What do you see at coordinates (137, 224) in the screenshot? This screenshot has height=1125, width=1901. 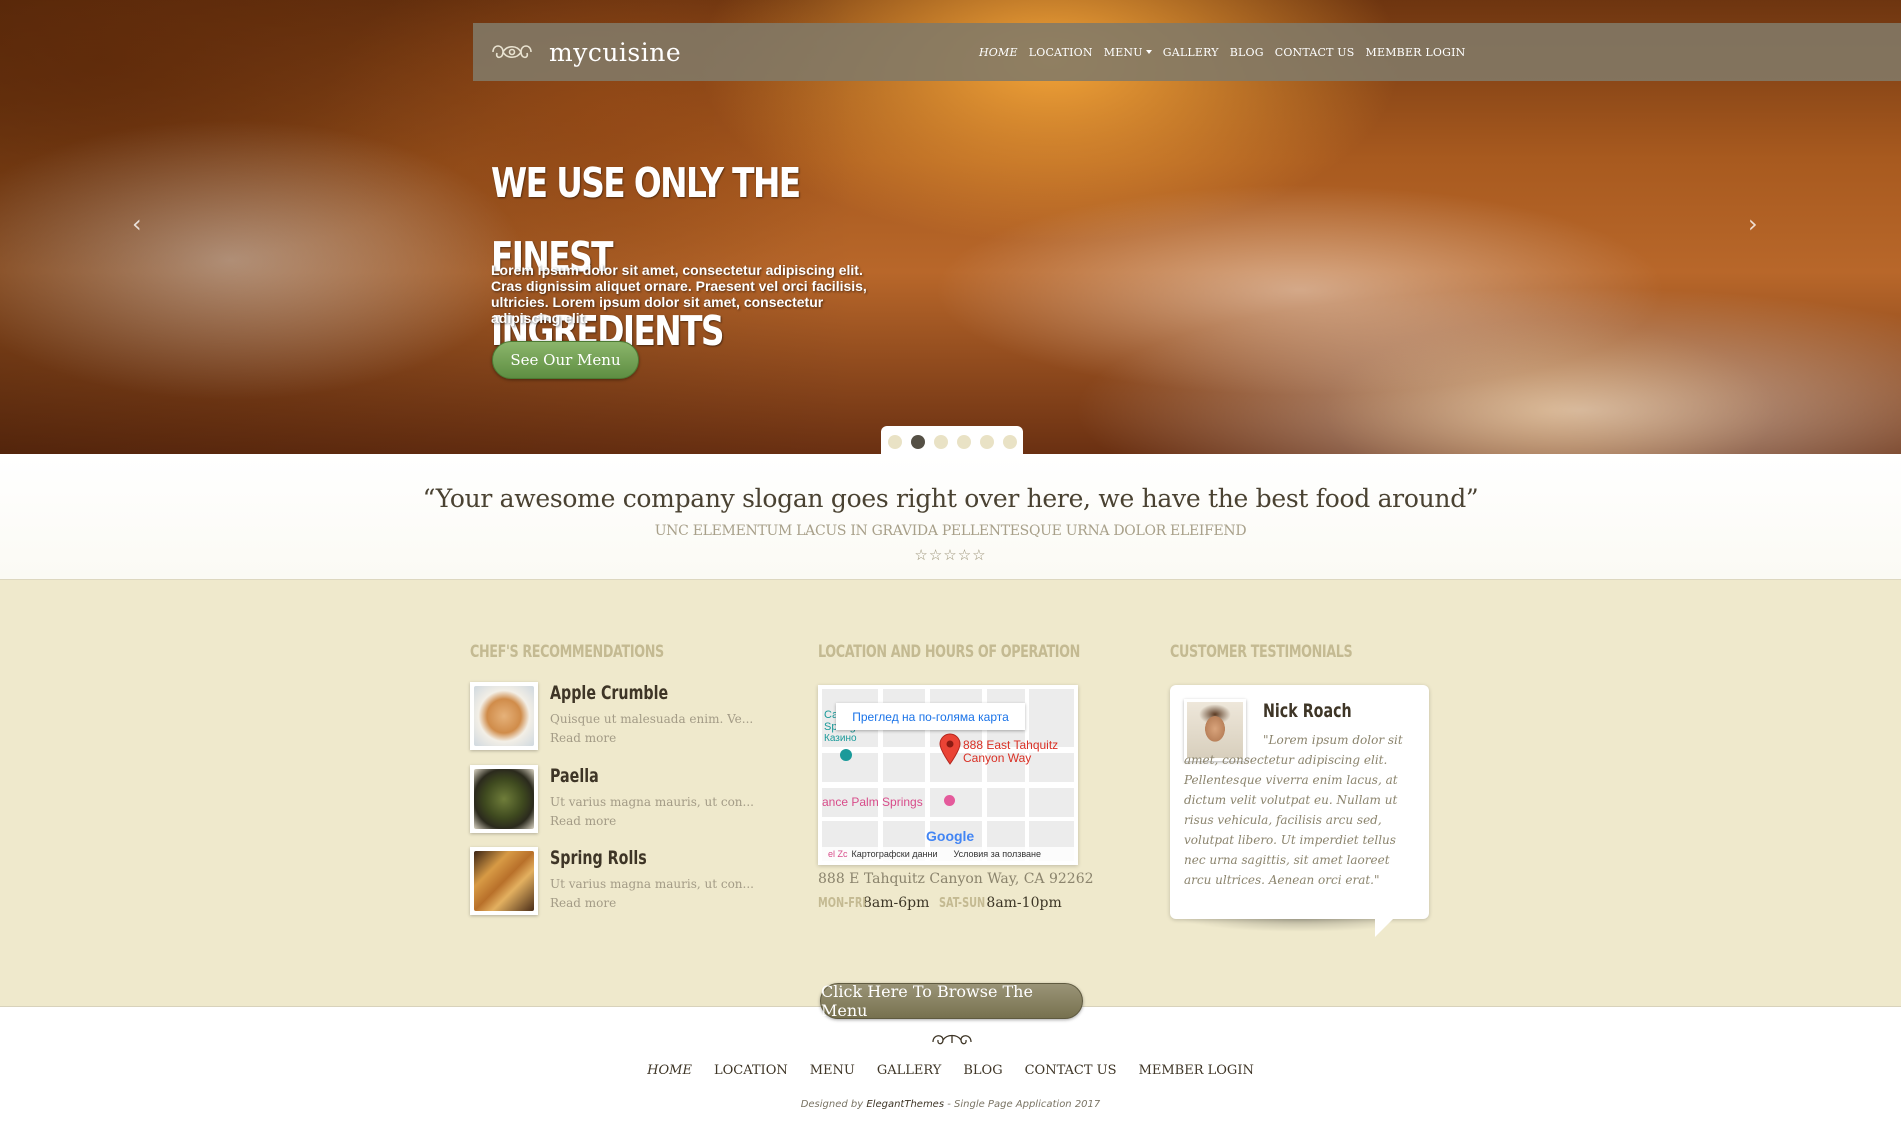 I see `slider-prev-arrow-icon: ‹` at bounding box center [137, 224].